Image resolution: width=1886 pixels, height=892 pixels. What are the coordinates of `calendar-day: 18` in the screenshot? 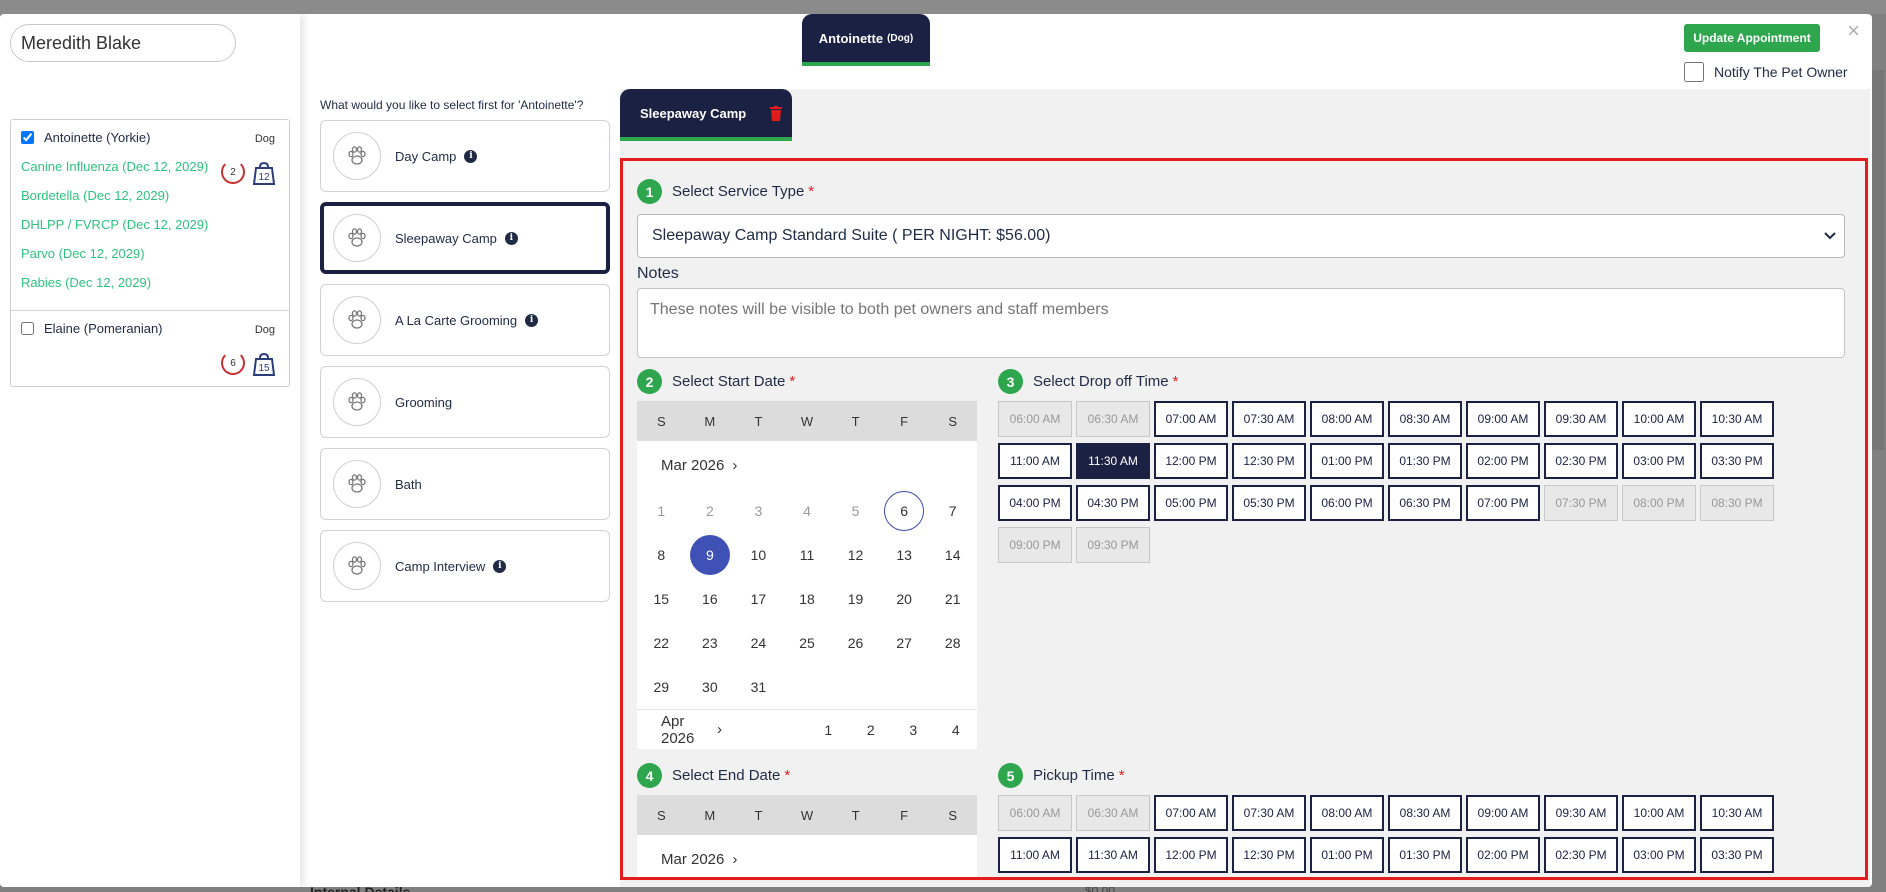 It's located at (807, 599).